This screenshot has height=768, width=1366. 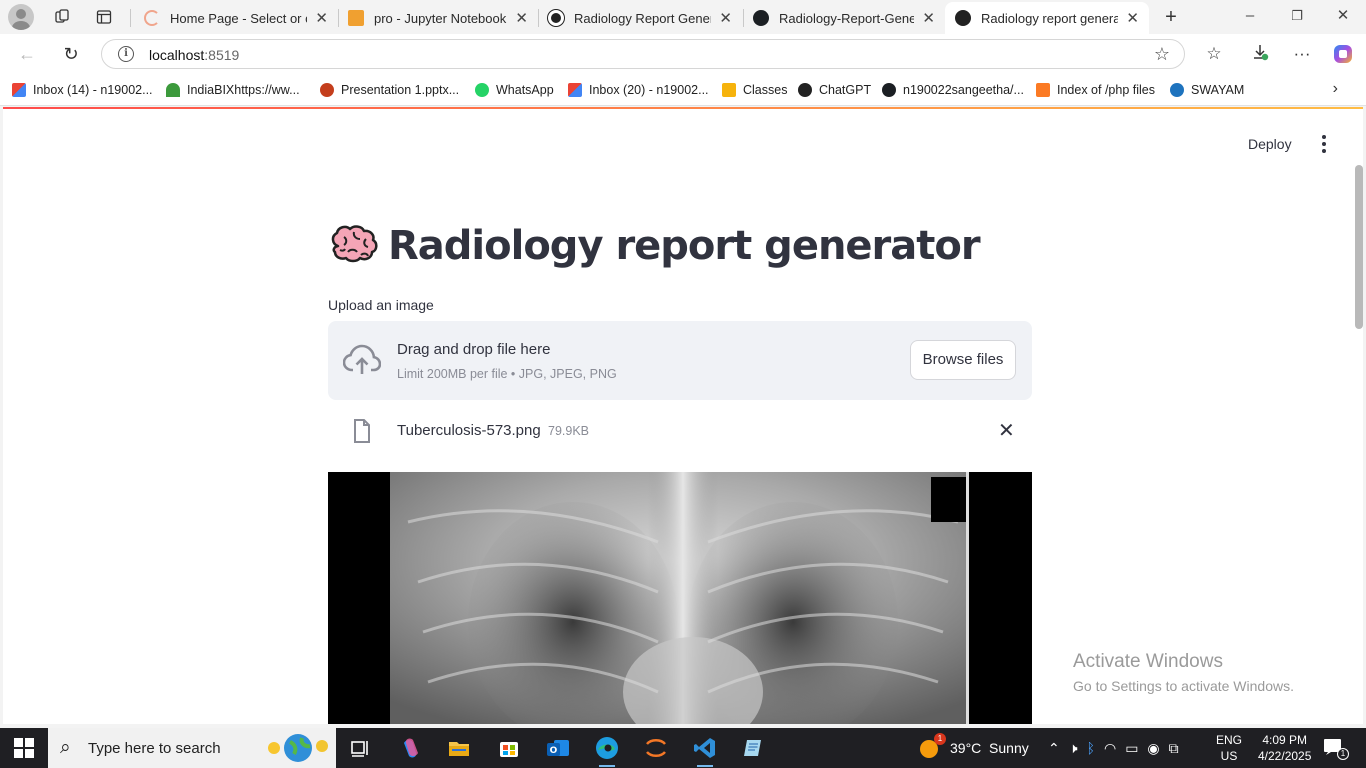 What do you see at coordinates (362, 359) in the screenshot?
I see `cloud-upload-icon` at bounding box center [362, 359].